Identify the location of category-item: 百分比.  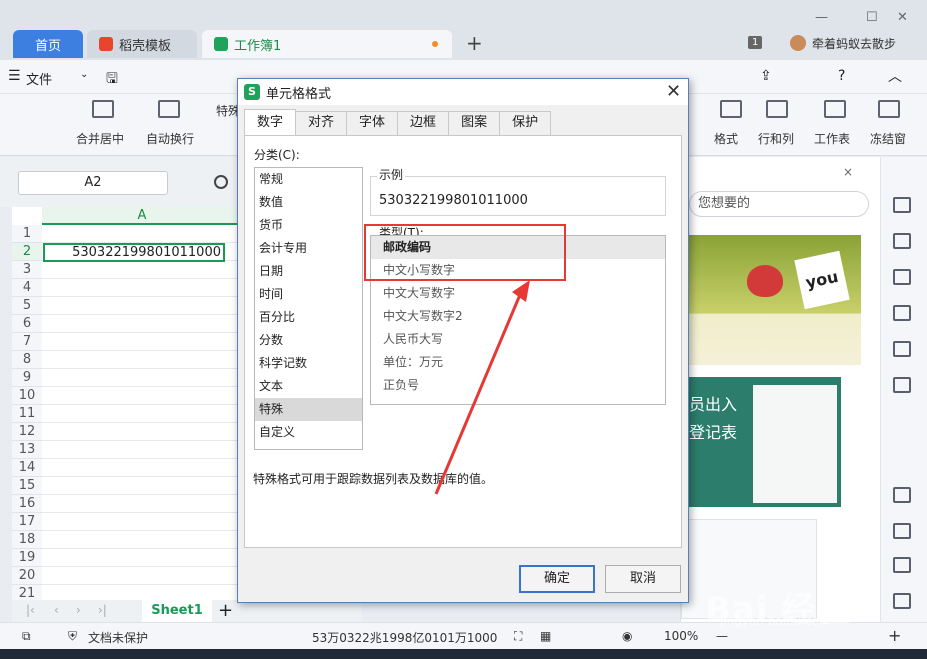
(308, 317).